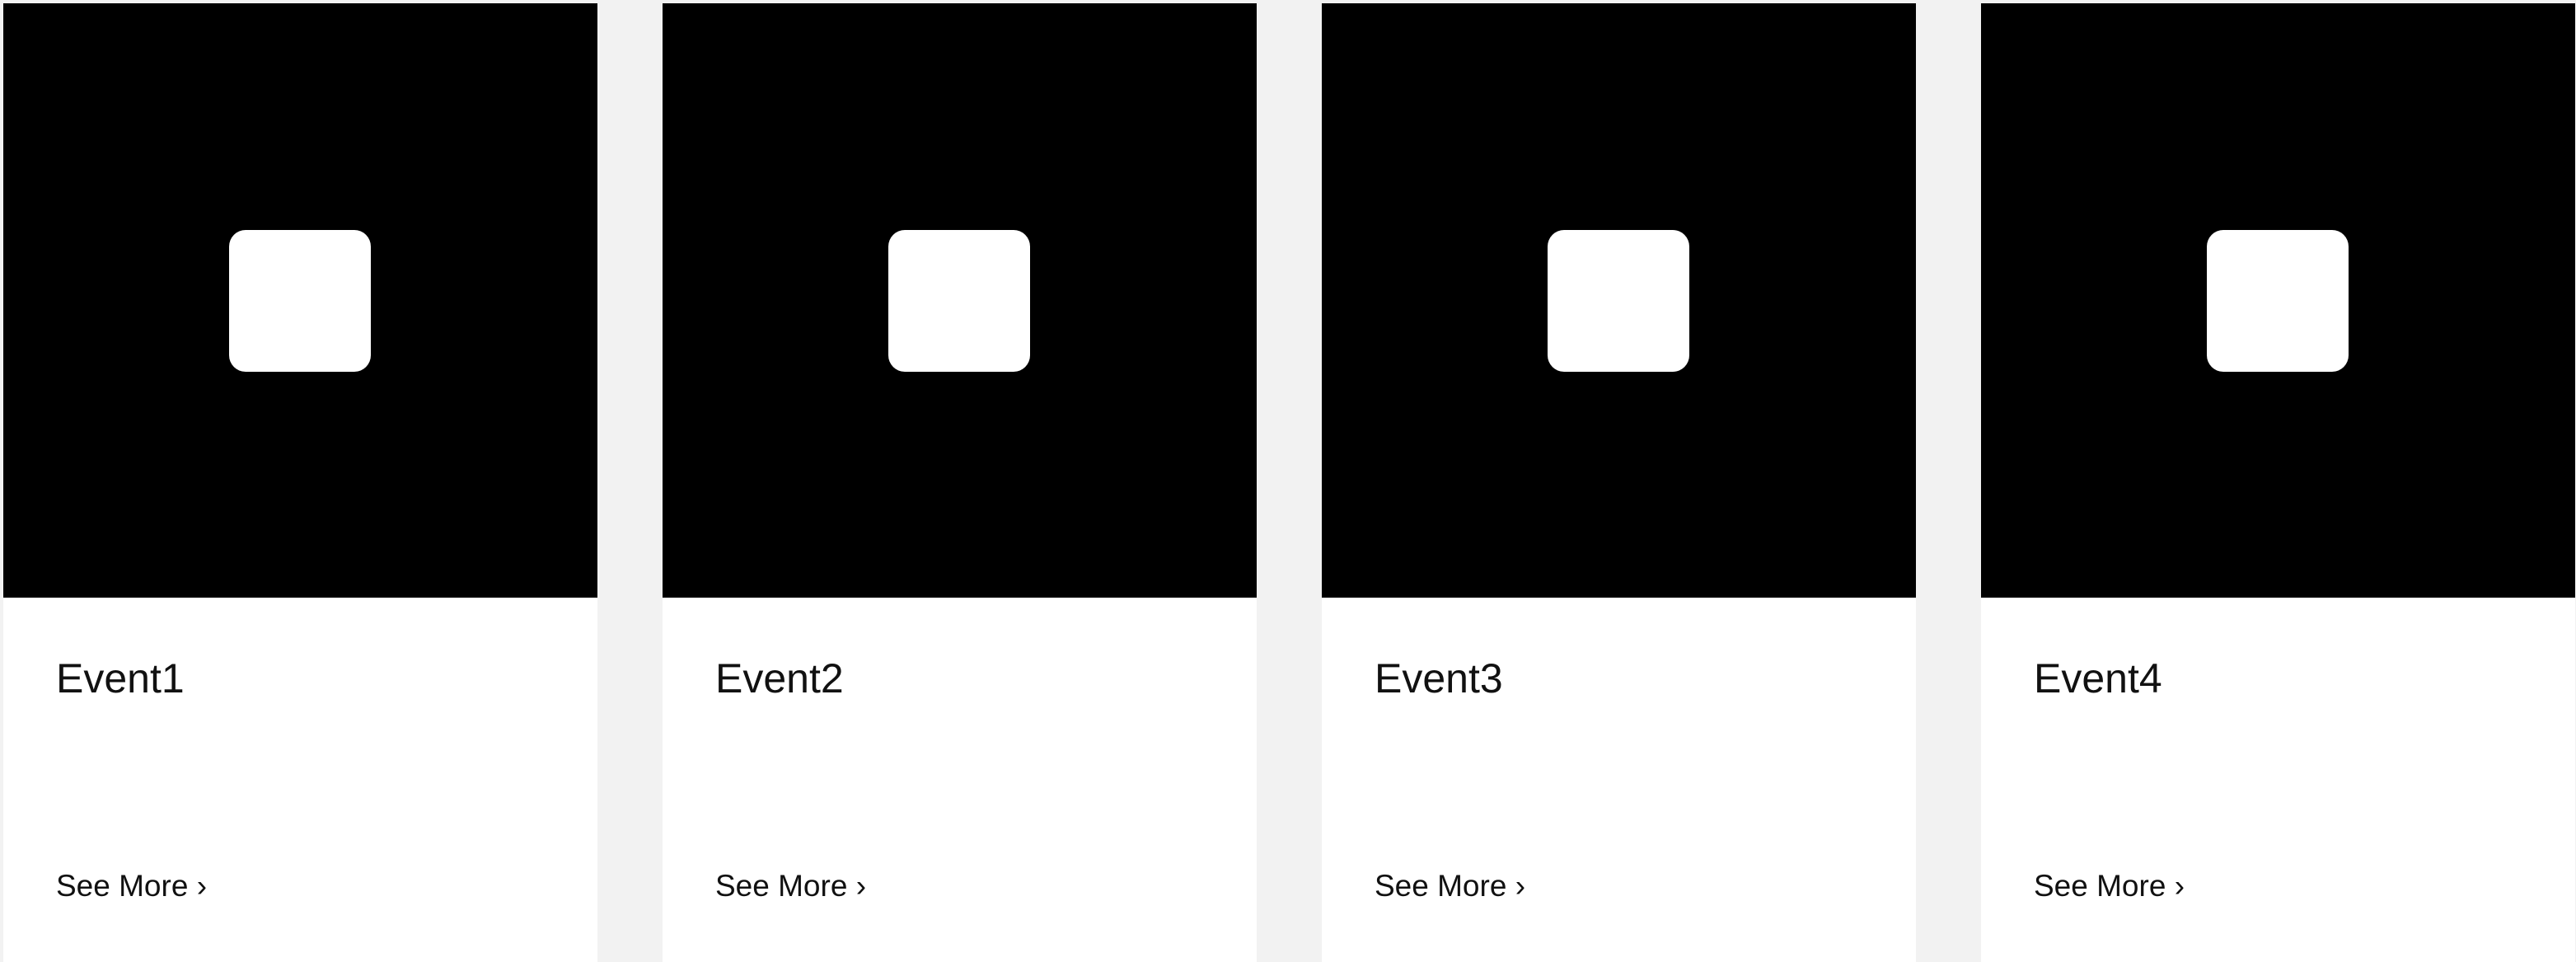 The image size is (2576, 962). What do you see at coordinates (779, 679) in the screenshot?
I see `event-title: Event2` at bounding box center [779, 679].